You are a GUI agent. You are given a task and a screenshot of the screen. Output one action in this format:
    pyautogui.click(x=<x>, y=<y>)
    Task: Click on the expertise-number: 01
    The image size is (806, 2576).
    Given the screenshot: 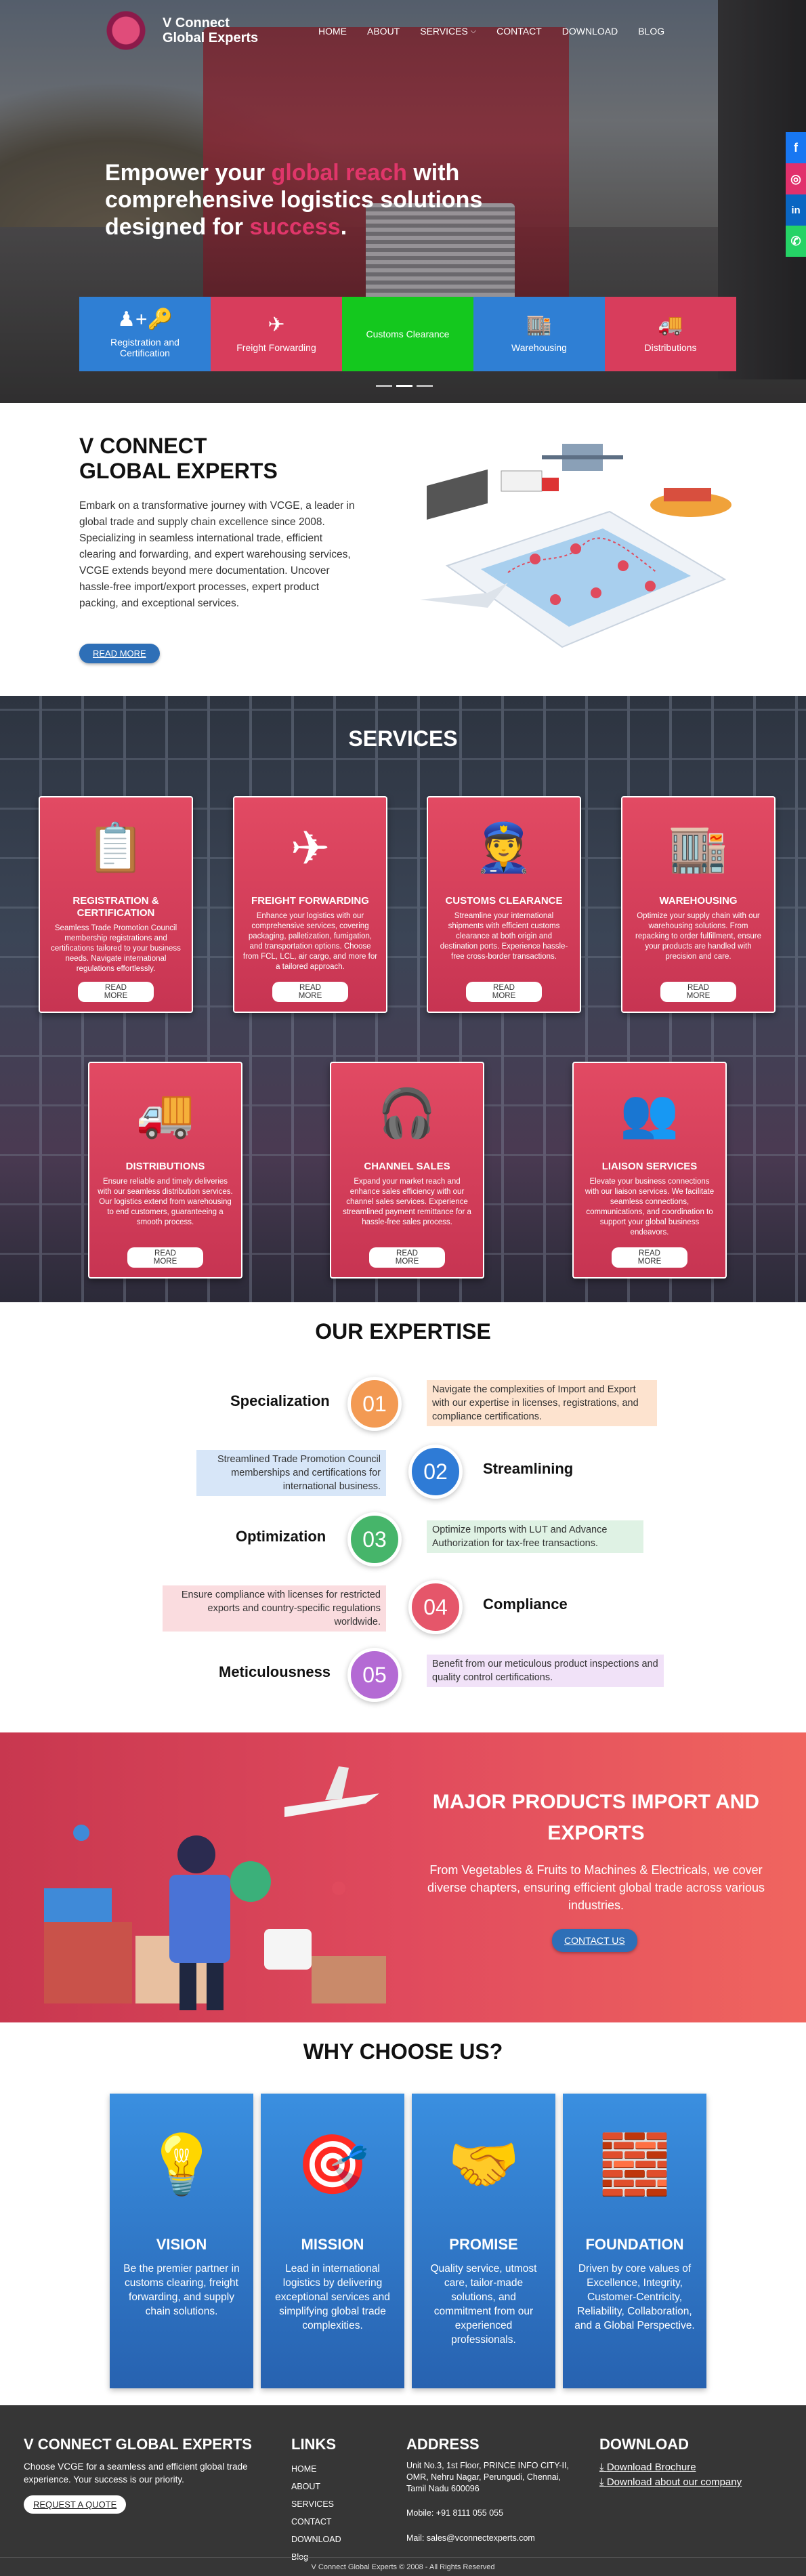 What is the action you would take?
    pyautogui.click(x=374, y=1404)
    